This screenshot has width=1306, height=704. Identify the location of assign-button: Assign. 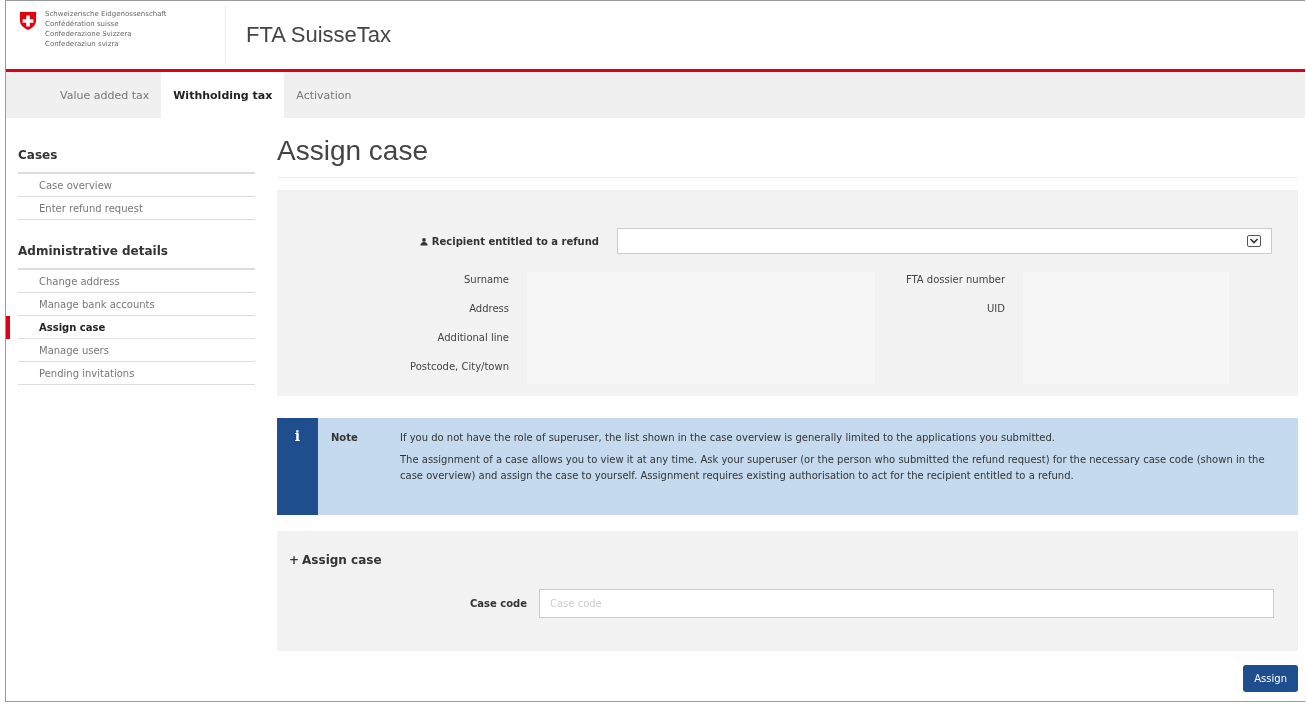
(1270, 678).